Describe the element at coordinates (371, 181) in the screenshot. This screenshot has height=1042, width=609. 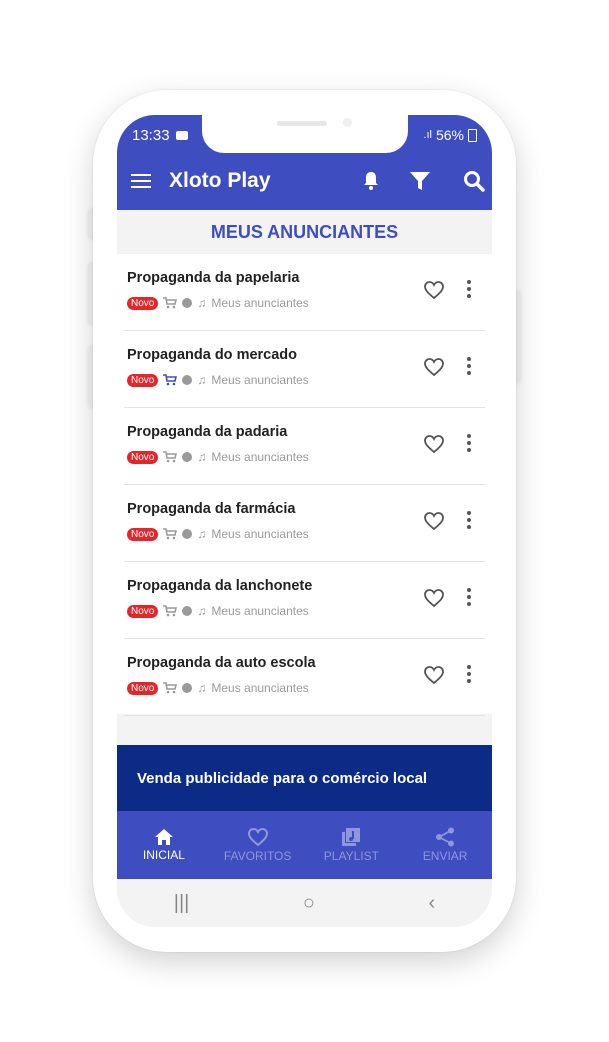
I see `notifications-bell-icon` at that location.